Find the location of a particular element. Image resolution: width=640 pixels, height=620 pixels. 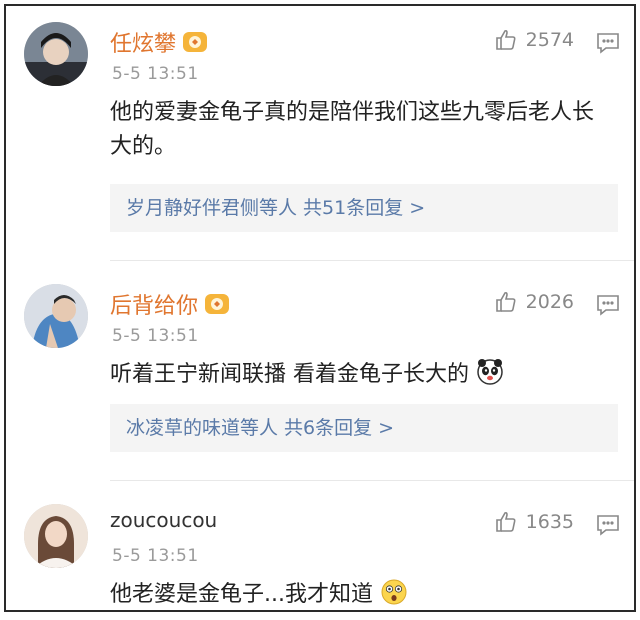

like-count: 1635 is located at coordinates (549, 522).